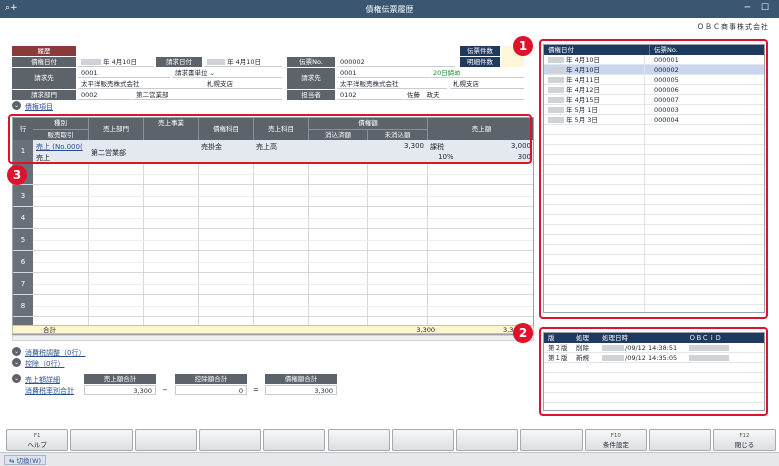 The height and width of the screenshot is (466, 779). What do you see at coordinates (211, 390) in the screenshot?
I see `deduct-total-value: 0` at bounding box center [211, 390].